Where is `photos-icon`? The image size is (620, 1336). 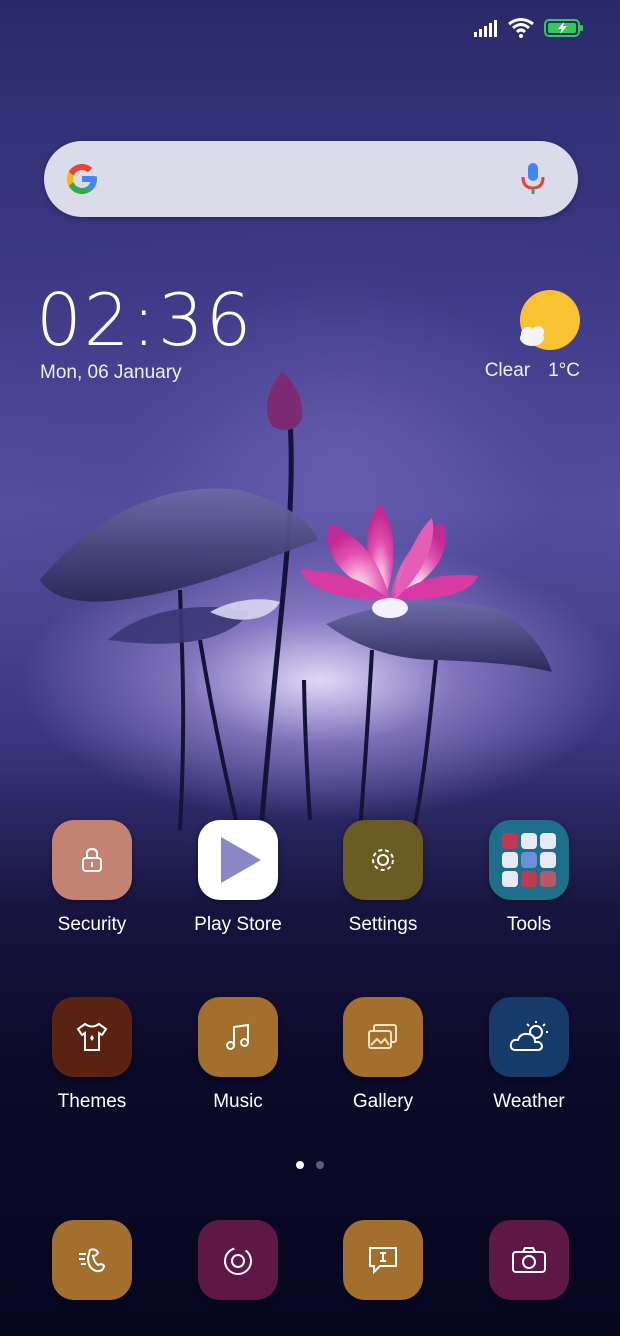
photos-icon is located at coordinates (383, 1037).